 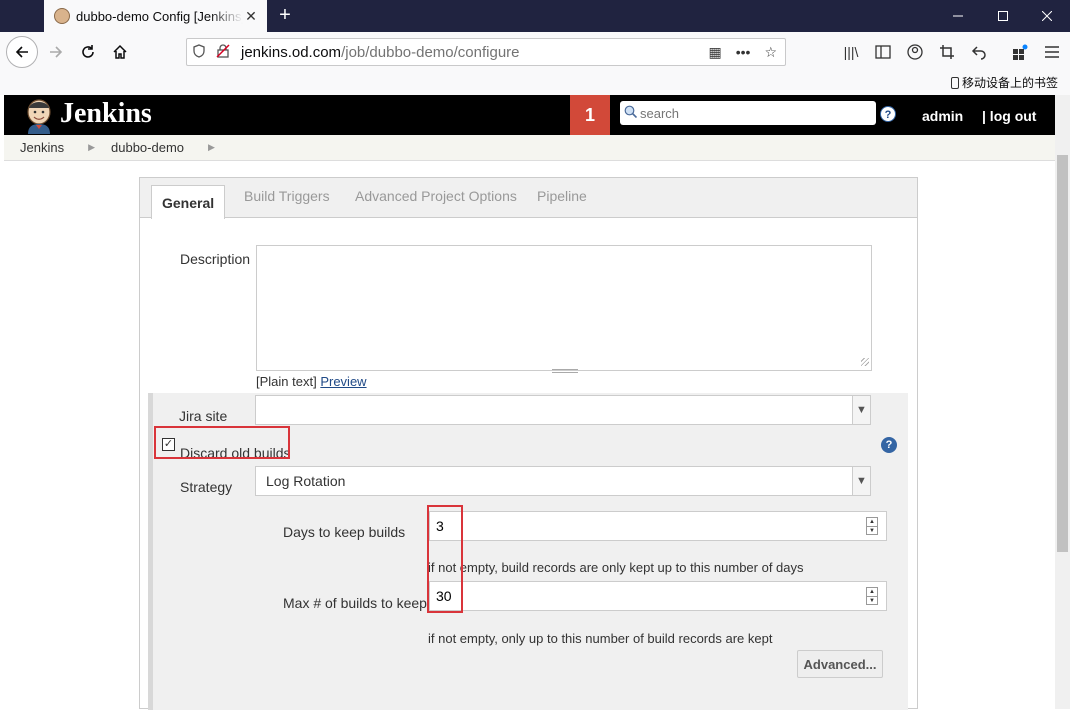 I want to click on days-to-keep-label: Days to keep builds, so click(x=344, y=532).